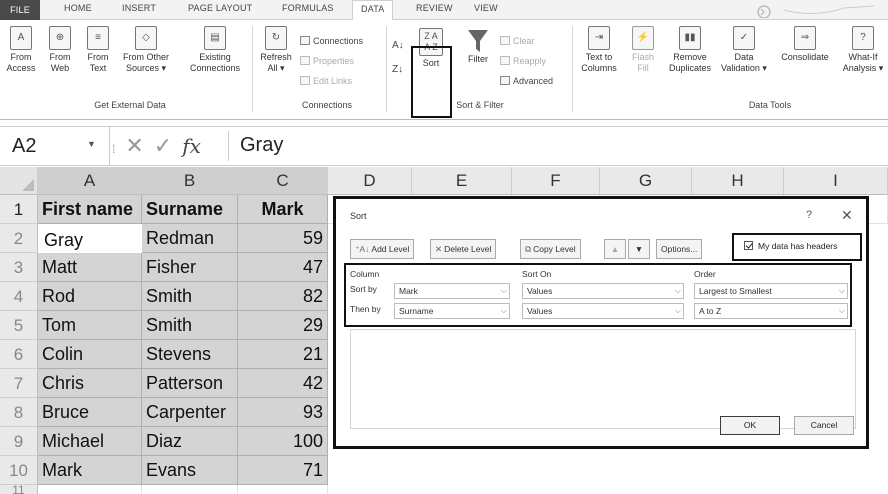 The height and width of the screenshot is (494, 888). Describe the element at coordinates (836, 181) in the screenshot. I see `column-header-i: I` at that location.